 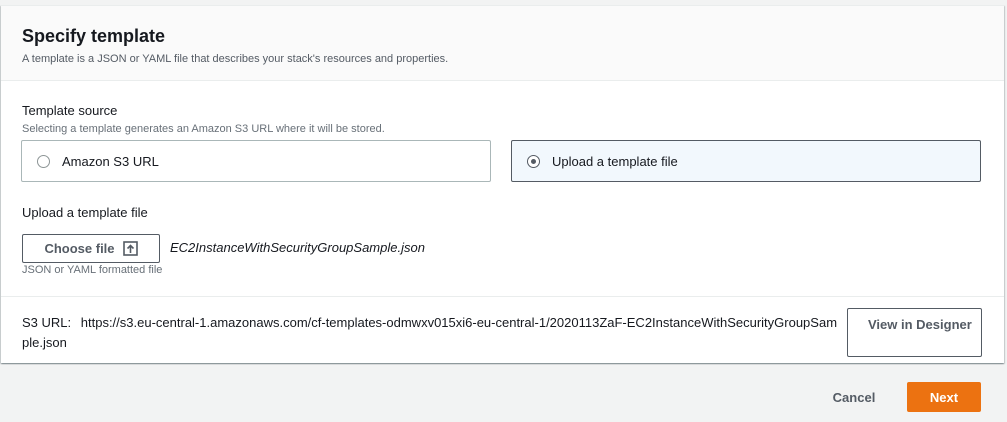 I want to click on radio-amazon-s3-url: Amazon S3 URL, so click(x=256, y=161).